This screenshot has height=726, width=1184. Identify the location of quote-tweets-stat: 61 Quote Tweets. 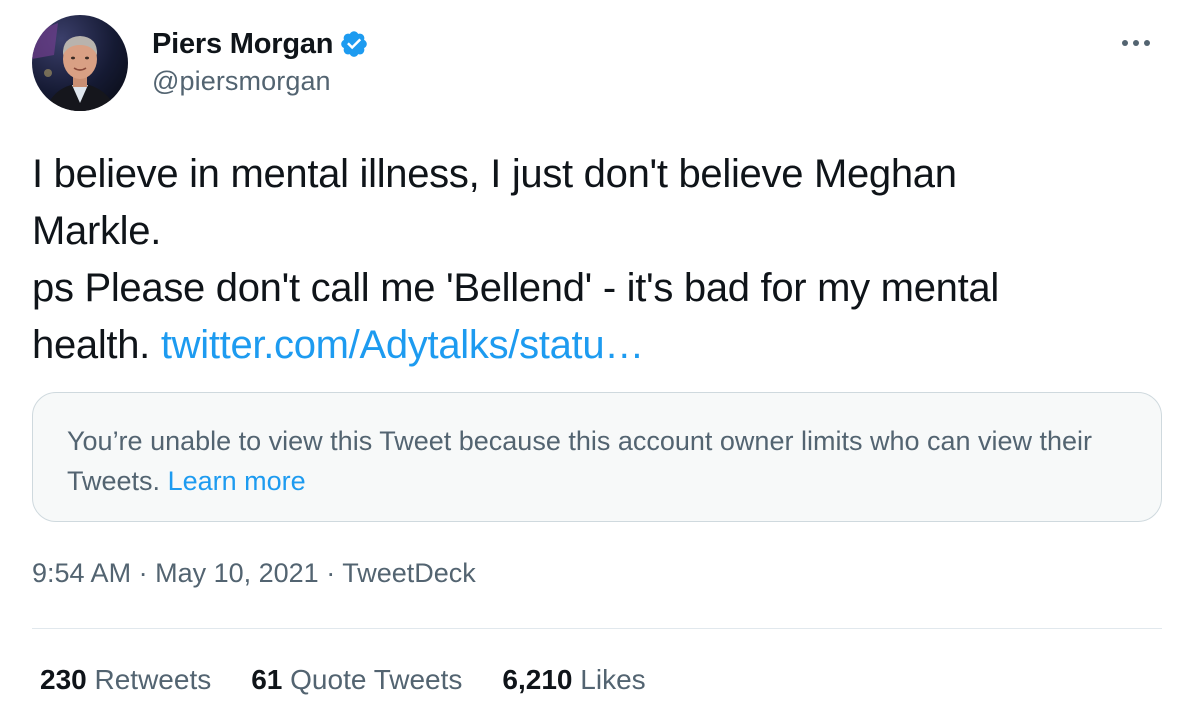
(356, 680).